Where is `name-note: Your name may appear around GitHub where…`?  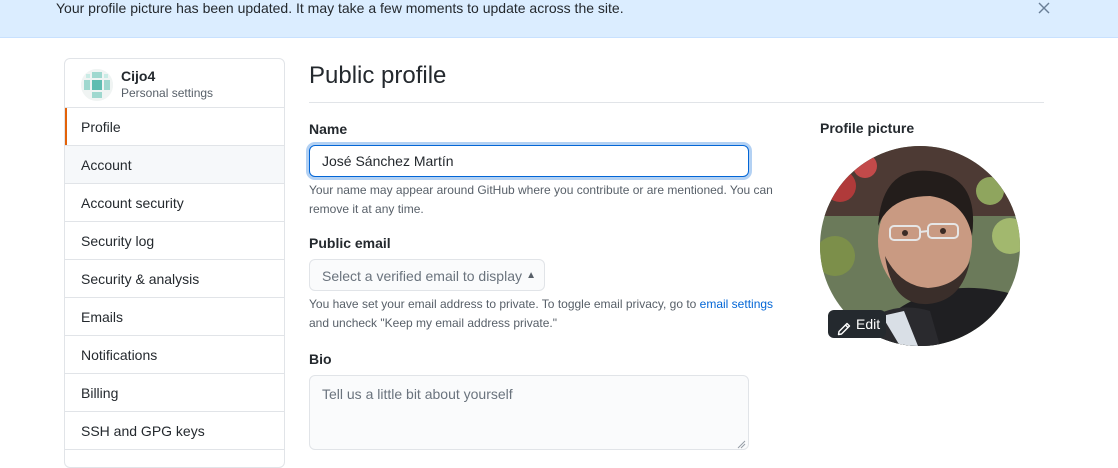 name-note: Your name may appear around GitHub where… is located at coordinates (541, 199).